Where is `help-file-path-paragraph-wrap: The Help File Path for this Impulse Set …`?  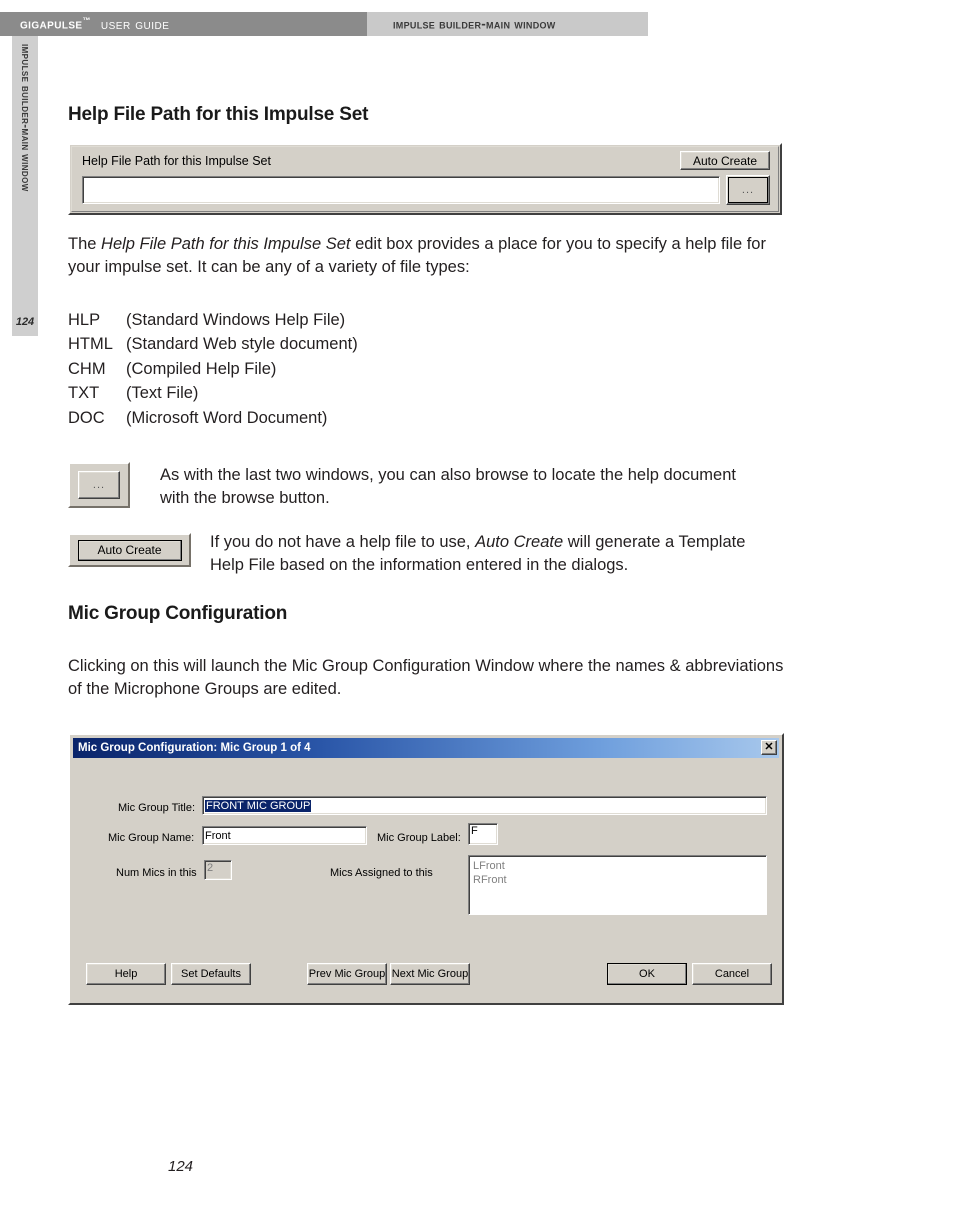
help-file-path-paragraph-wrap: The Help File Path for this Impulse Set … is located at coordinates (426, 256).